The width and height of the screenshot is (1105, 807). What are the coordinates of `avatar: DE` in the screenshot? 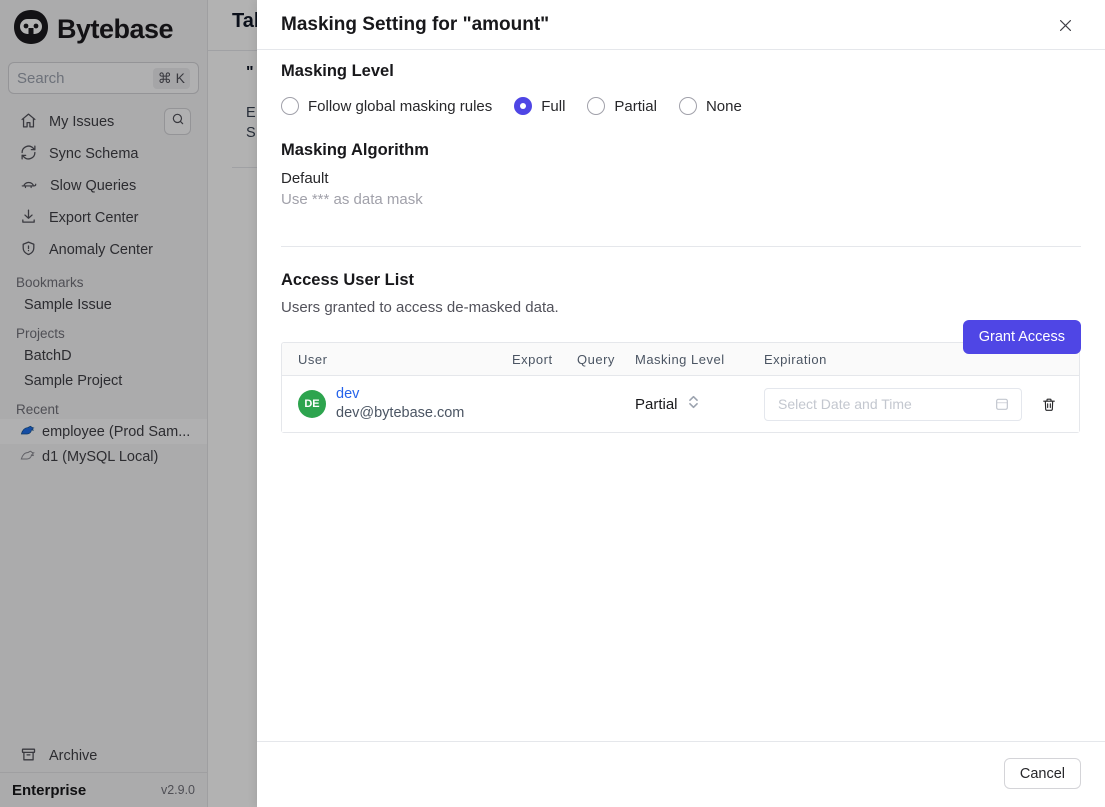 It's located at (312, 404).